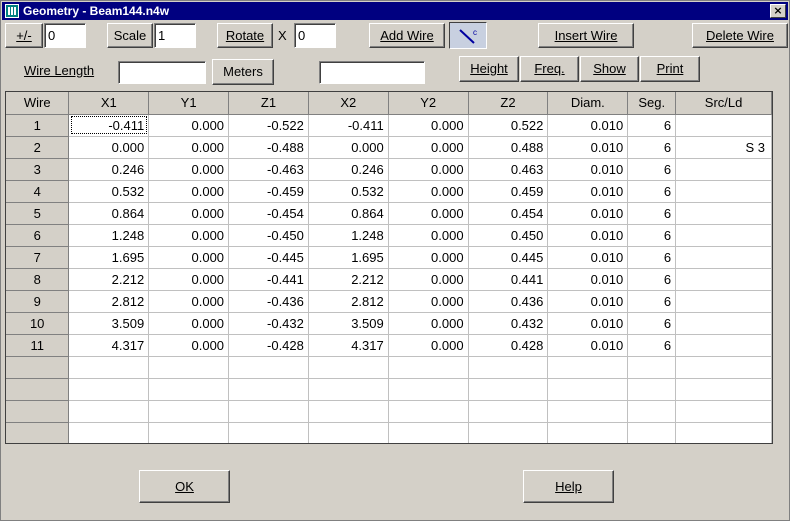 The width and height of the screenshot is (790, 521). What do you see at coordinates (184, 486) in the screenshot?
I see `ok-button: OK` at bounding box center [184, 486].